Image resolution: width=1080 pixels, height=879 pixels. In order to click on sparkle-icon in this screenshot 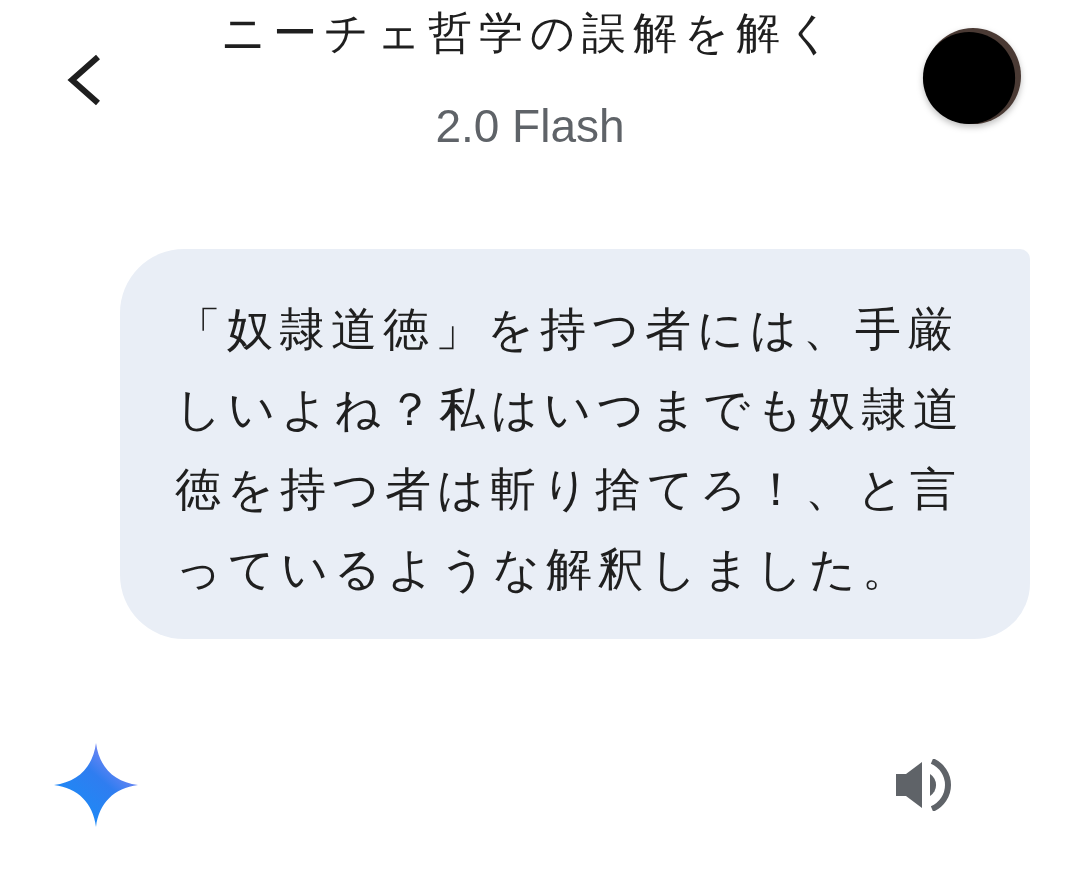, I will do `click(96, 785)`.